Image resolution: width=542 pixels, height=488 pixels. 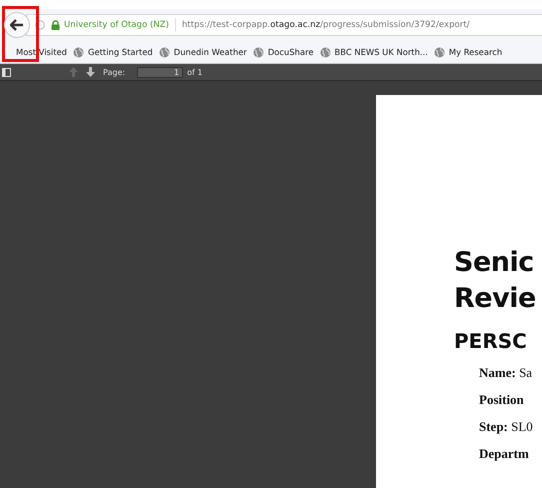 What do you see at coordinates (506, 372) in the screenshot?
I see `field-text: Name: Sa` at bounding box center [506, 372].